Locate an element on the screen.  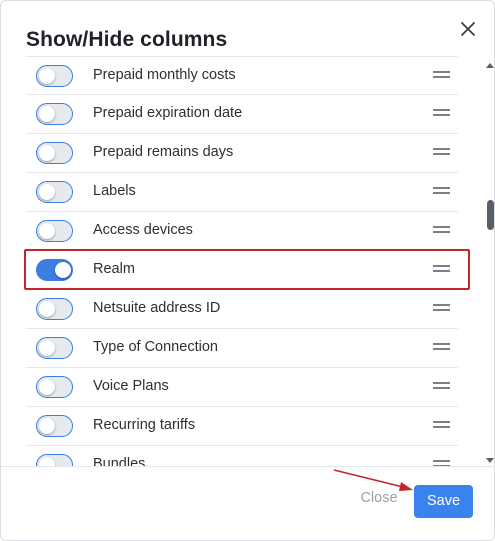
column-label: Labels is located at coordinates (114, 191).